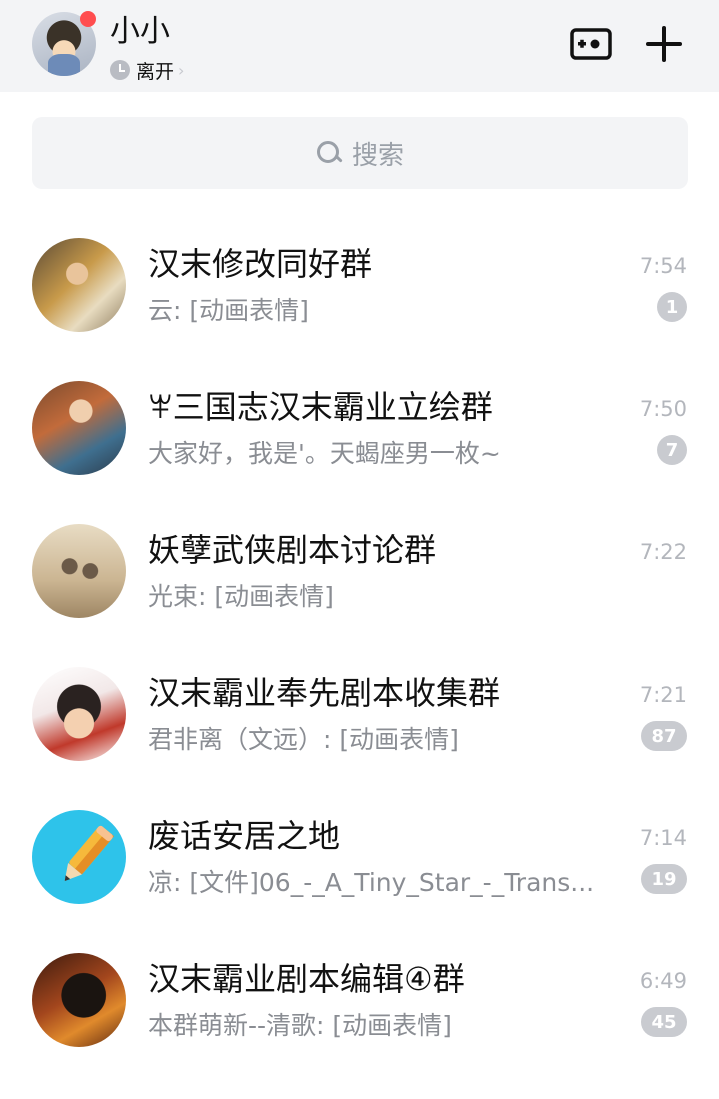  Describe the element at coordinates (663, 409) in the screenshot. I see `chat-time: 7:50` at that location.